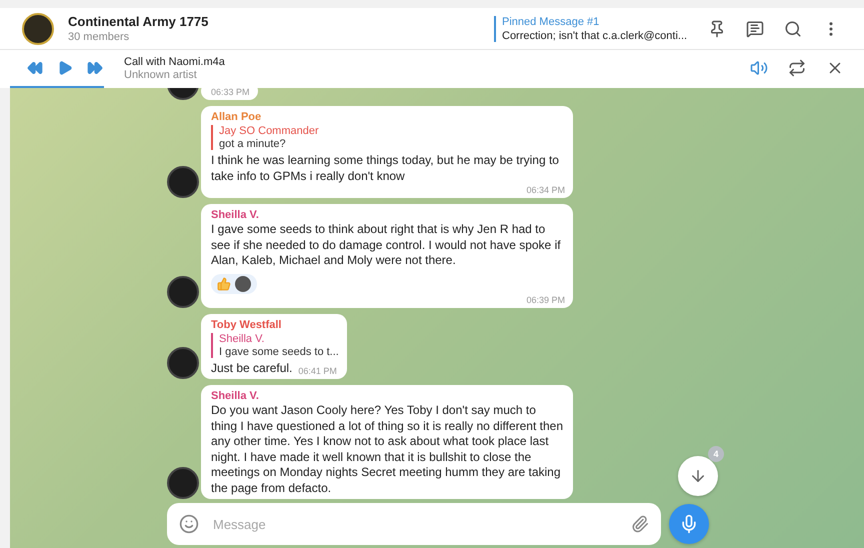 Image resolution: width=864 pixels, height=548 pixels. What do you see at coordinates (139, 21) in the screenshot?
I see `chat-title: Continental Army 1775` at bounding box center [139, 21].